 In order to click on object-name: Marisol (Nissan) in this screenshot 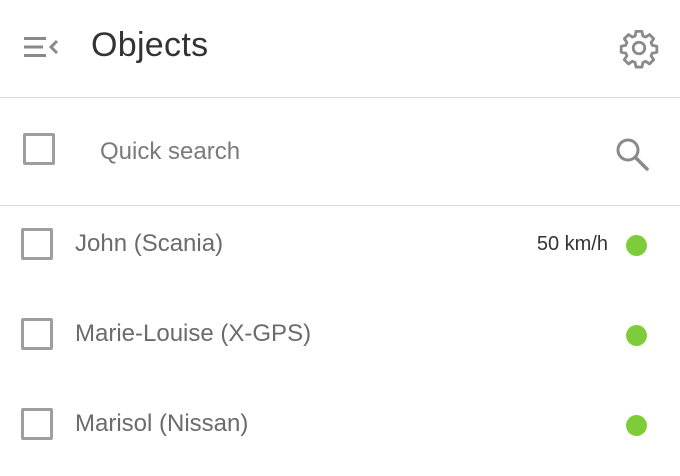, I will do `click(162, 423)`.